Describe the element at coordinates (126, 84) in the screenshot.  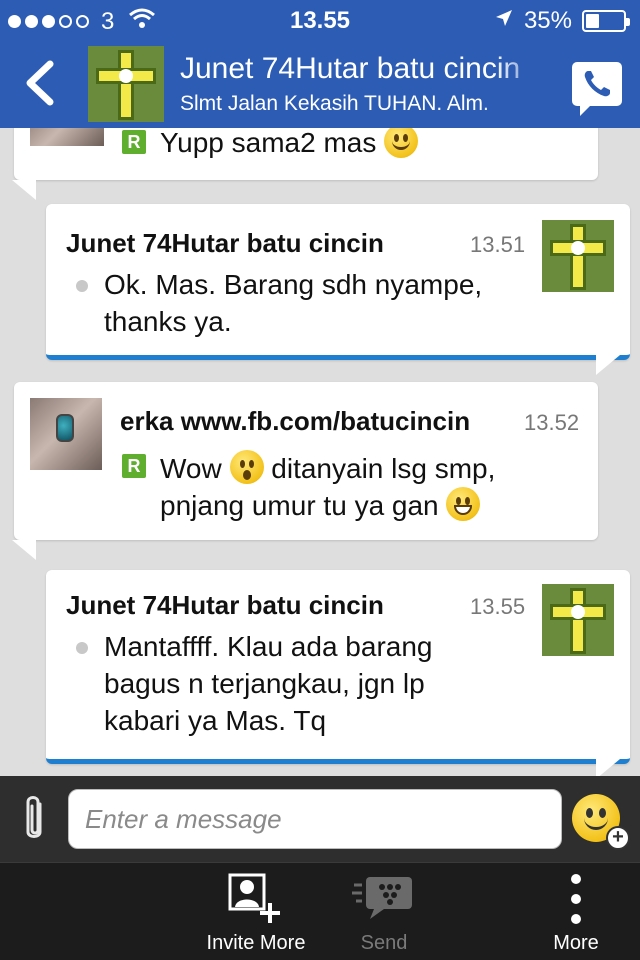
I see `contact-avatar` at that location.